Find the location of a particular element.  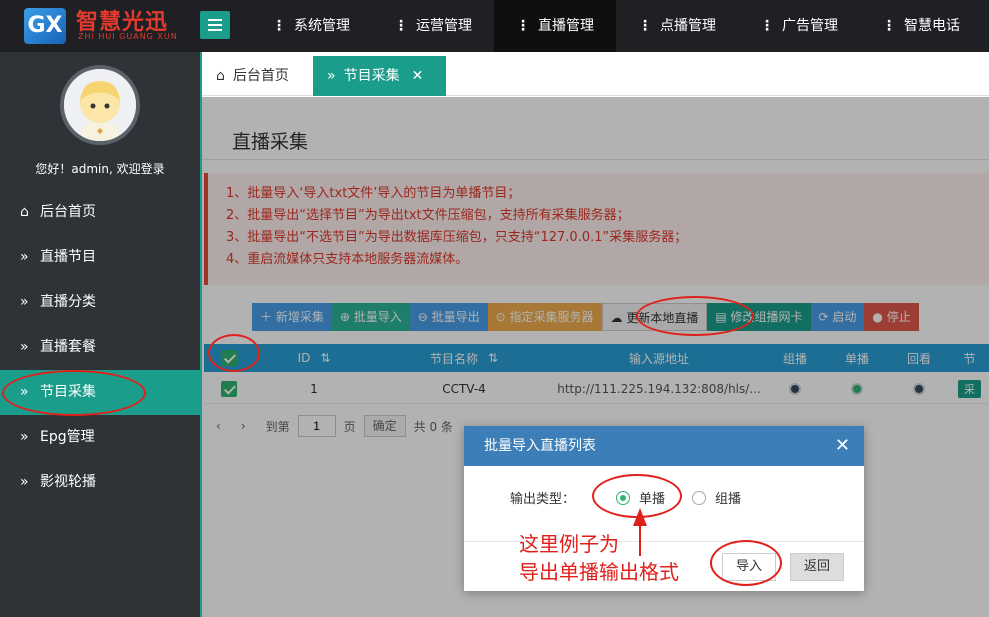

annotation-arrow-icon is located at coordinates (640, 532).